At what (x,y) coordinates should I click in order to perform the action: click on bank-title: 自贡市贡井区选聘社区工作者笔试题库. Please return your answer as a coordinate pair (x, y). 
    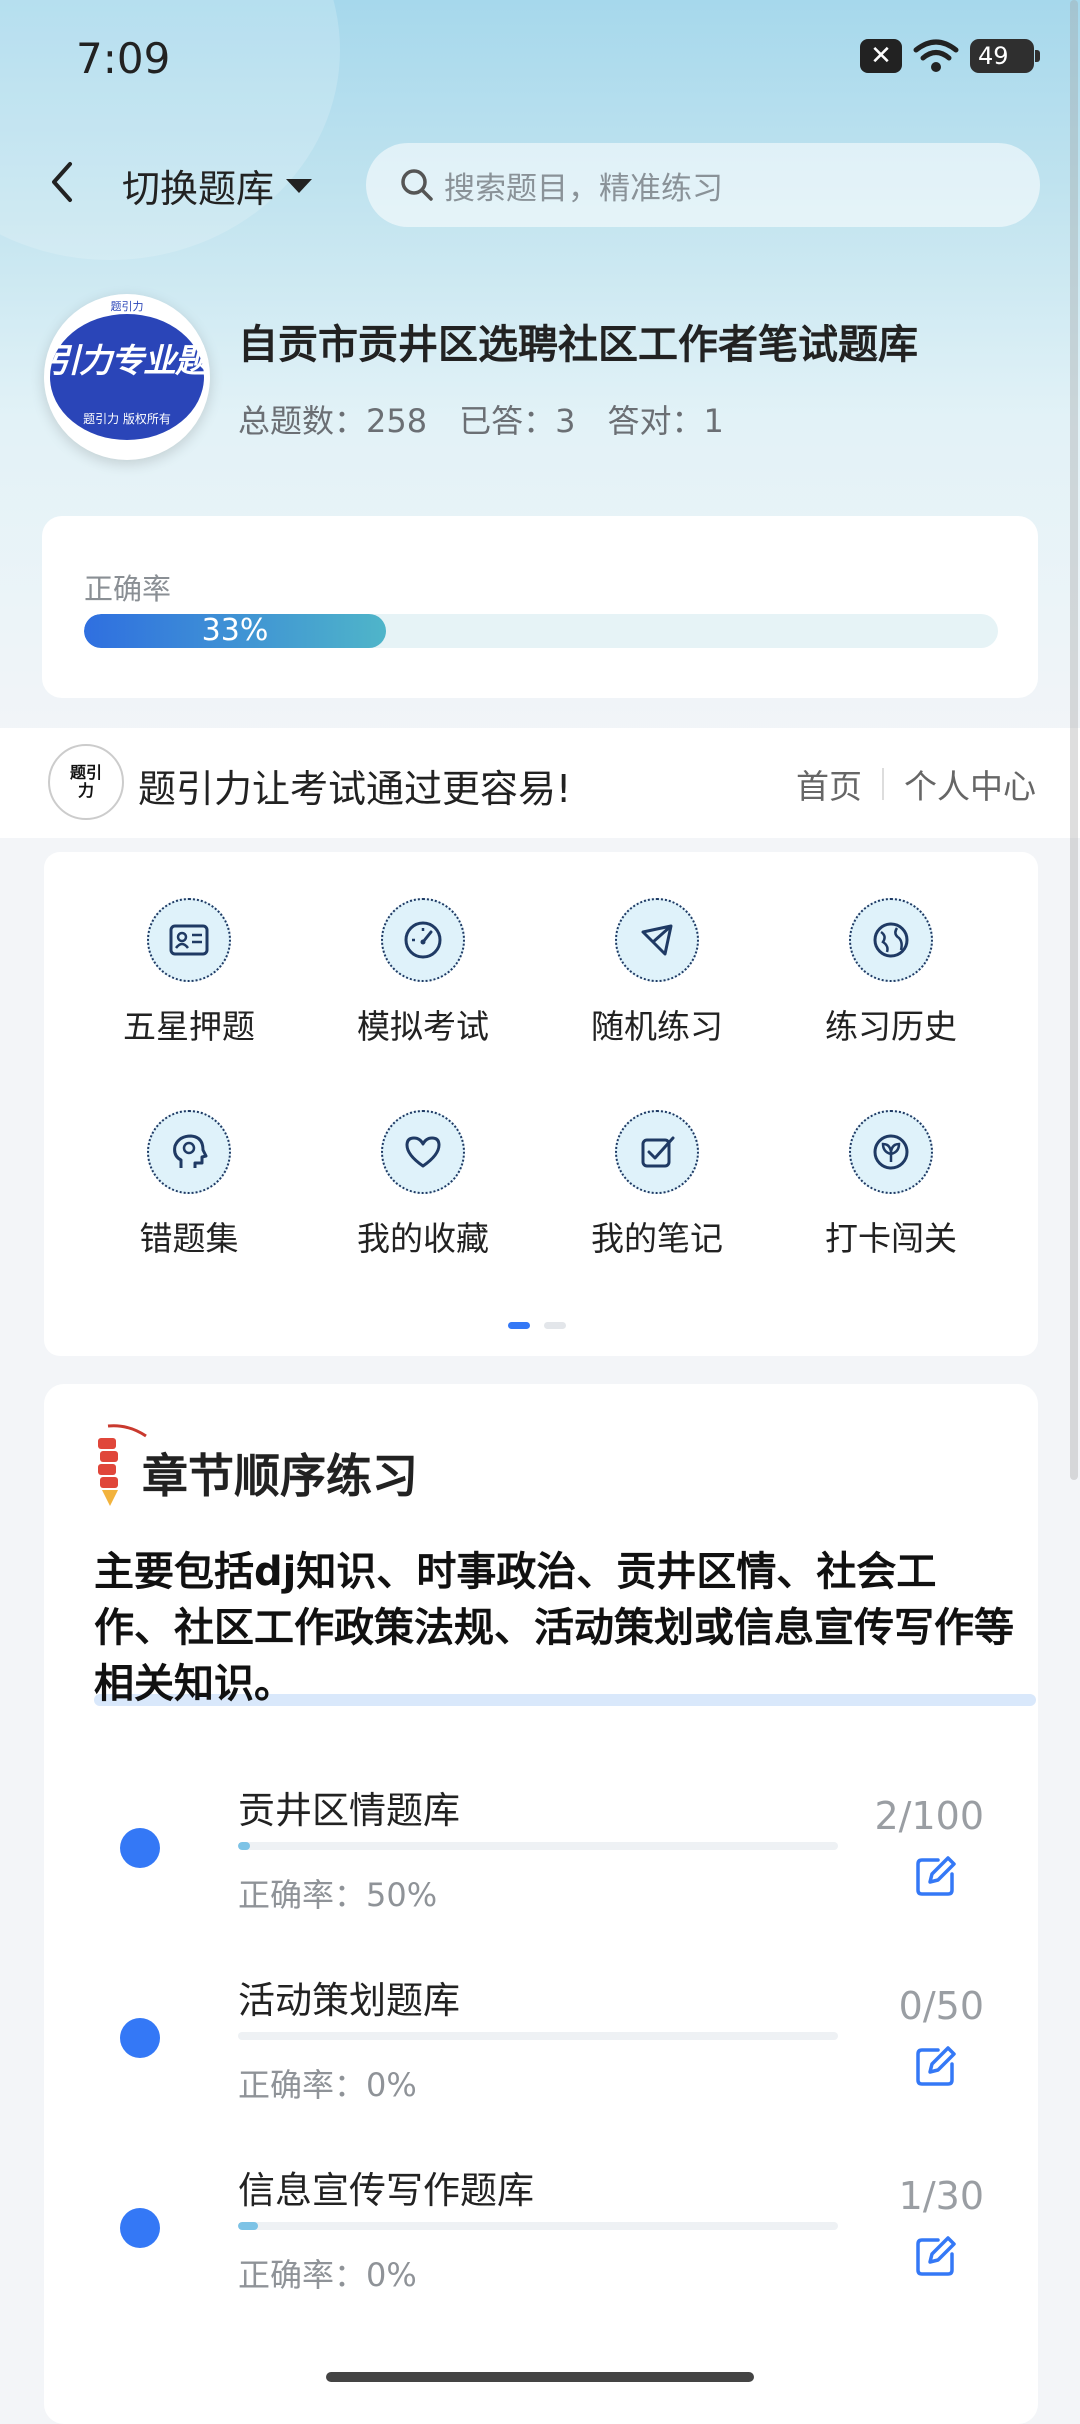
    Looking at the image, I should click on (578, 345).